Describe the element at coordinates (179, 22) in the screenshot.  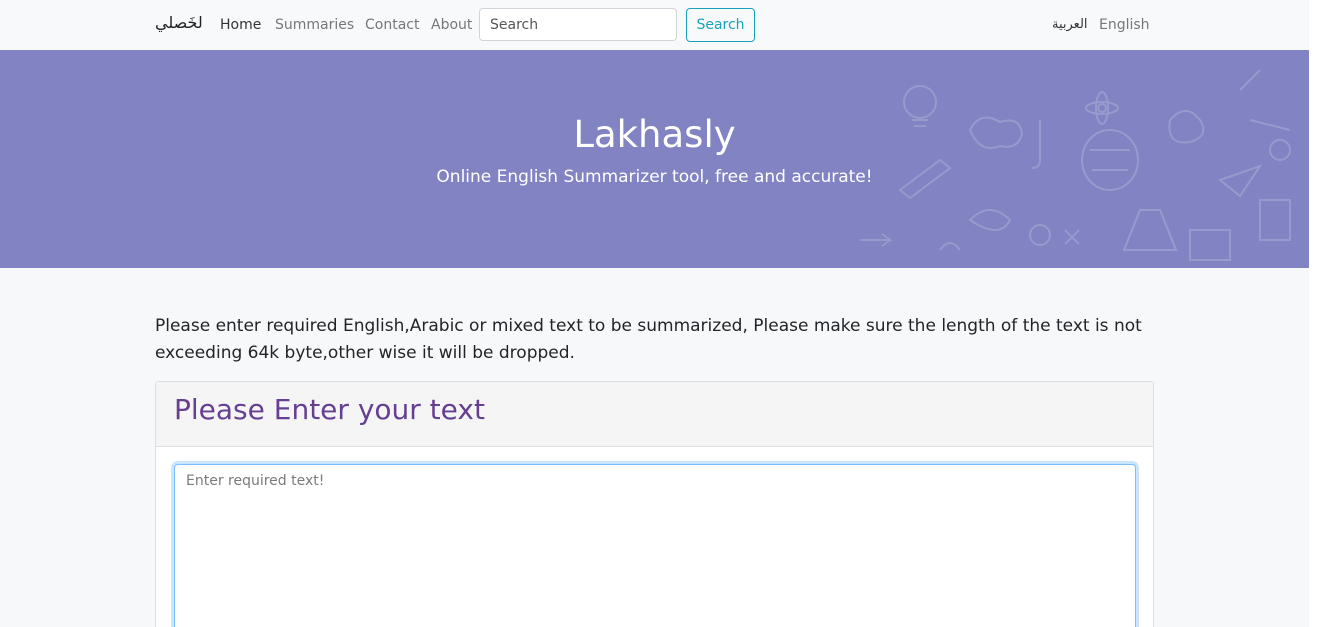
I see `brand-logo: لخَصلي` at that location.